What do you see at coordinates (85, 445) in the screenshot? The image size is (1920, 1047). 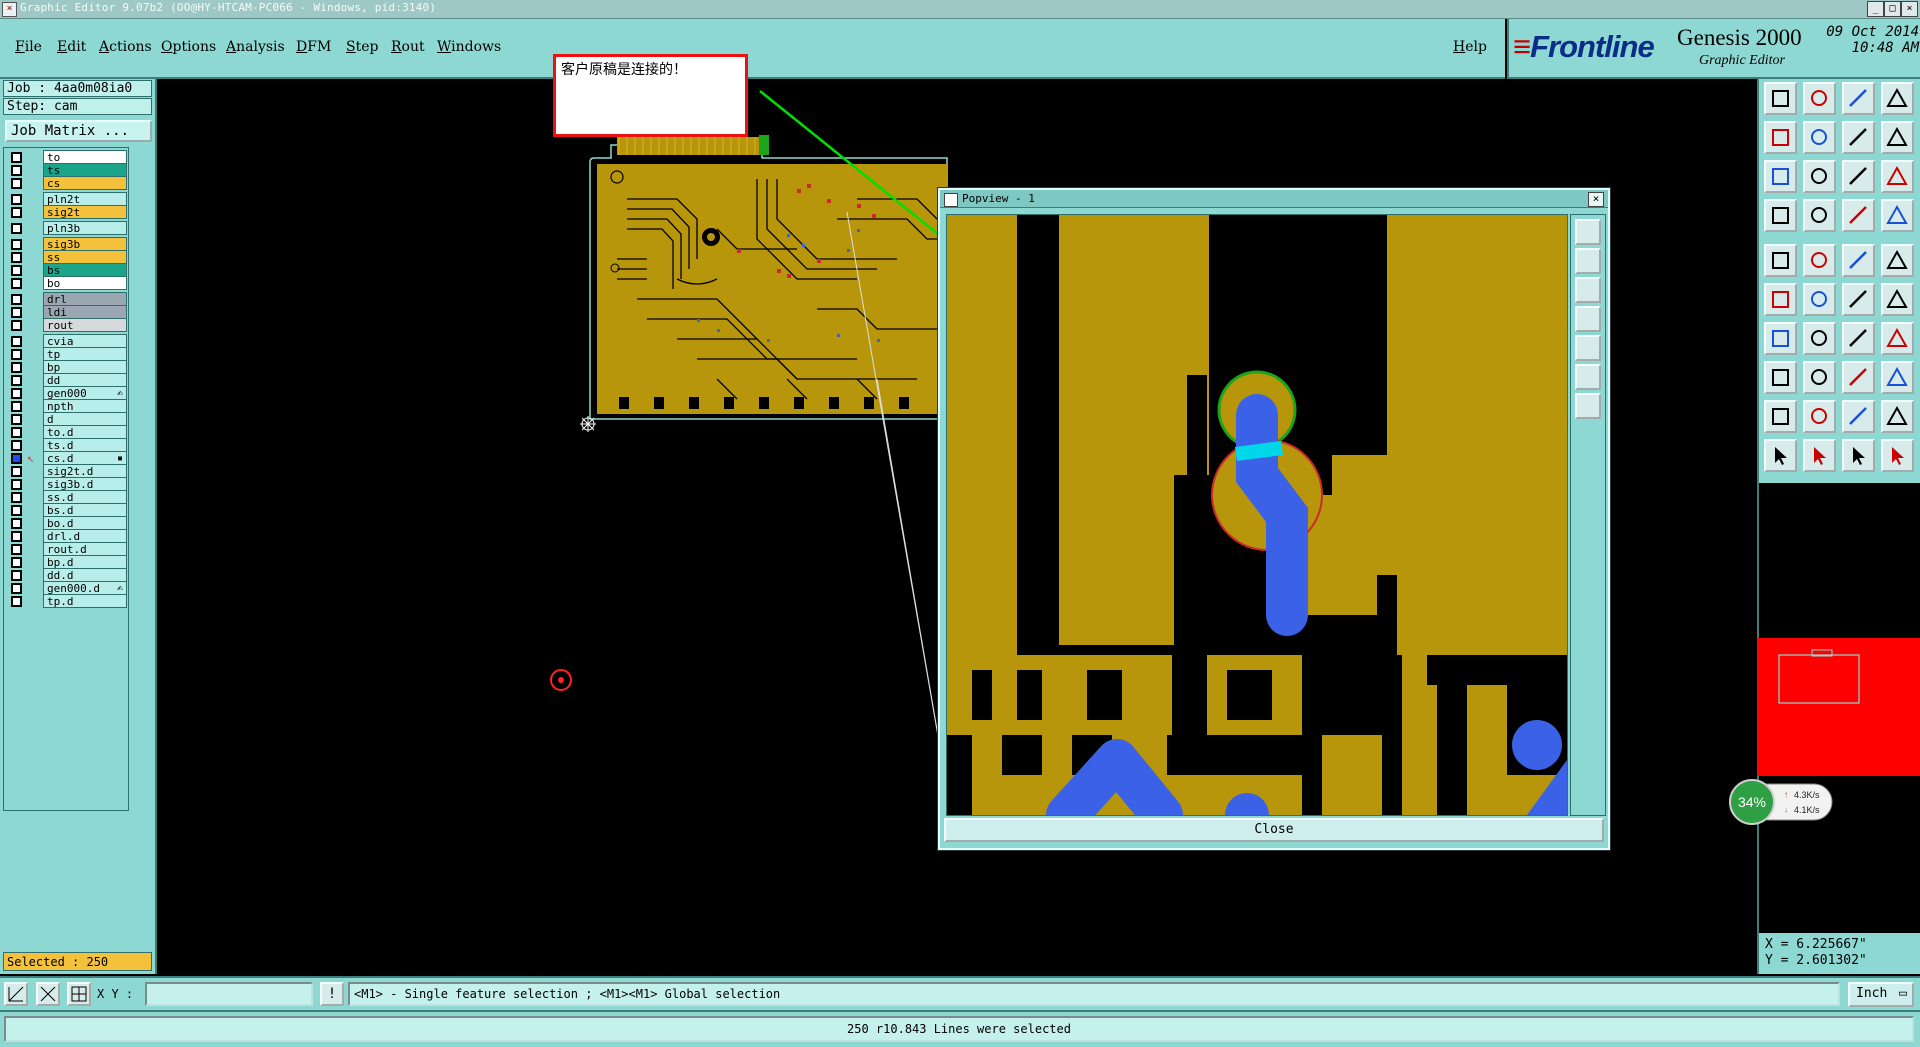 I see `layer-name: ts.d` at bounding box center [85, 445].